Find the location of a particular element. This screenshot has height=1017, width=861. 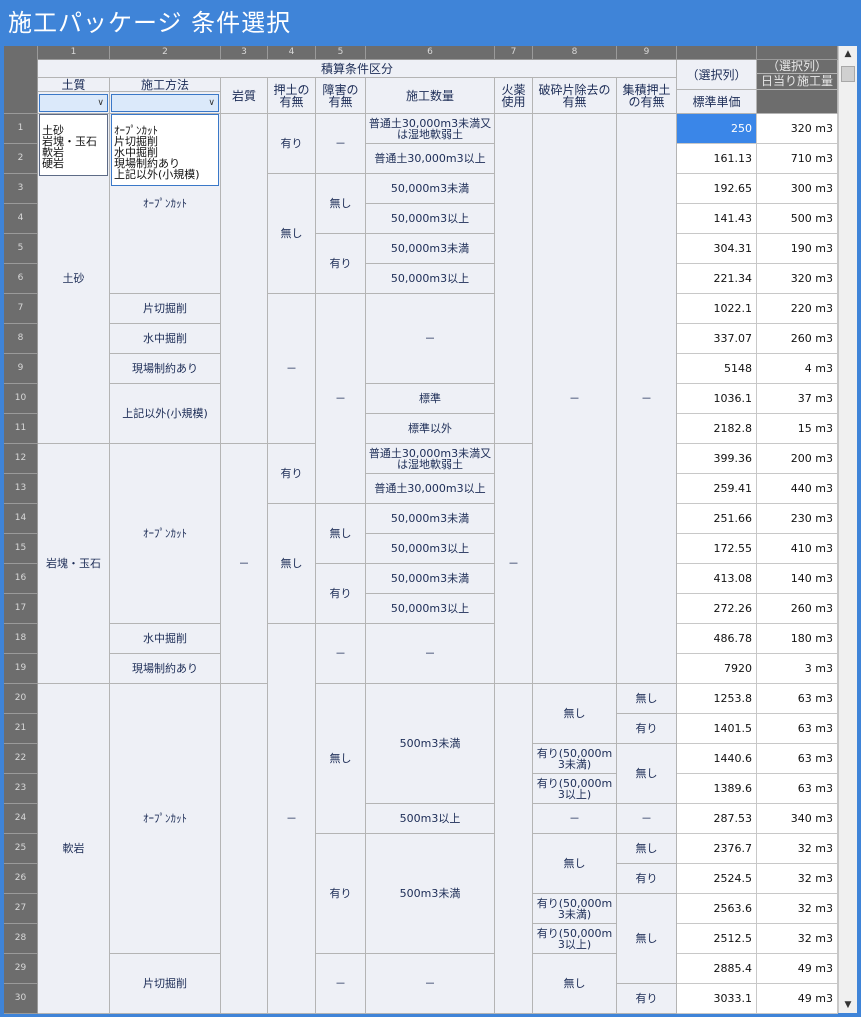

quantity-cell: 普通土30,000m3未満又は湿地軟弱土 is located at coordinates (430, 459).